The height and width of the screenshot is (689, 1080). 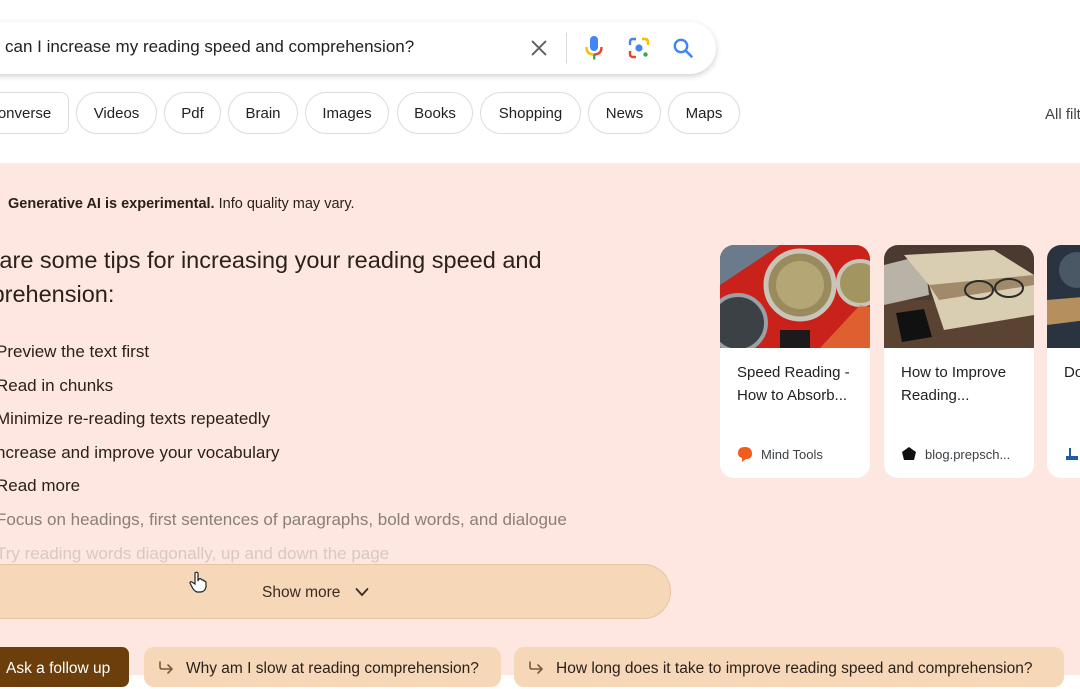 What do you see at coordinates (34, 113) in the screenshot?
I see `chip-converse: onverse` at bounding box center [34, 113].